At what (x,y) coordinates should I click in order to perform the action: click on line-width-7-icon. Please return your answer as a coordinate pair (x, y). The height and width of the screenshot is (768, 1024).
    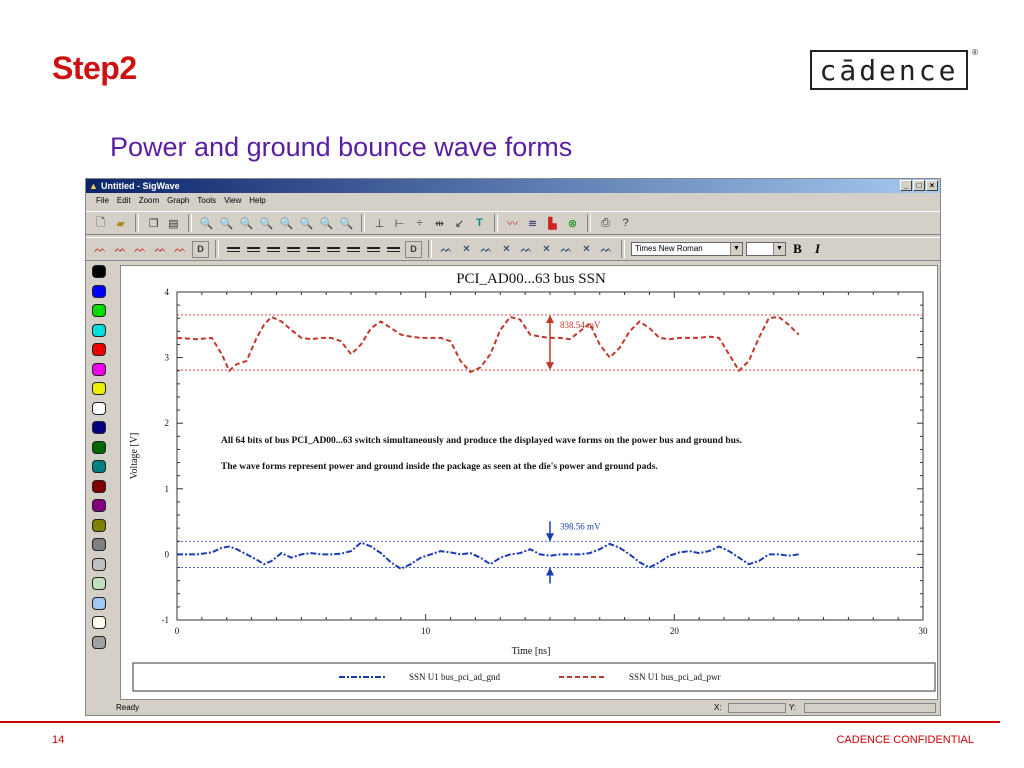
    Looking at the image, I should click on (353, 249).